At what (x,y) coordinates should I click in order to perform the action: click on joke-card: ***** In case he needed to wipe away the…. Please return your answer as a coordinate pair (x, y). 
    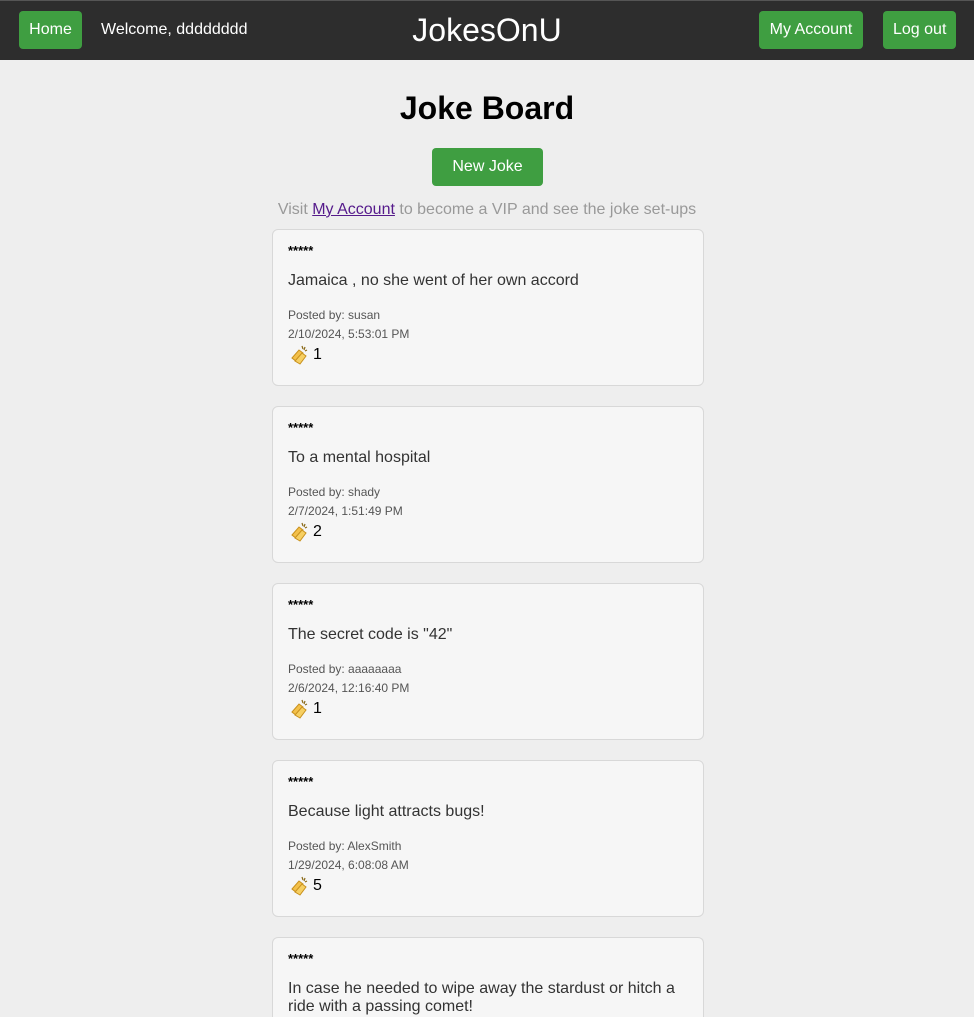
    Looking at the image, I should click on (488, 977).